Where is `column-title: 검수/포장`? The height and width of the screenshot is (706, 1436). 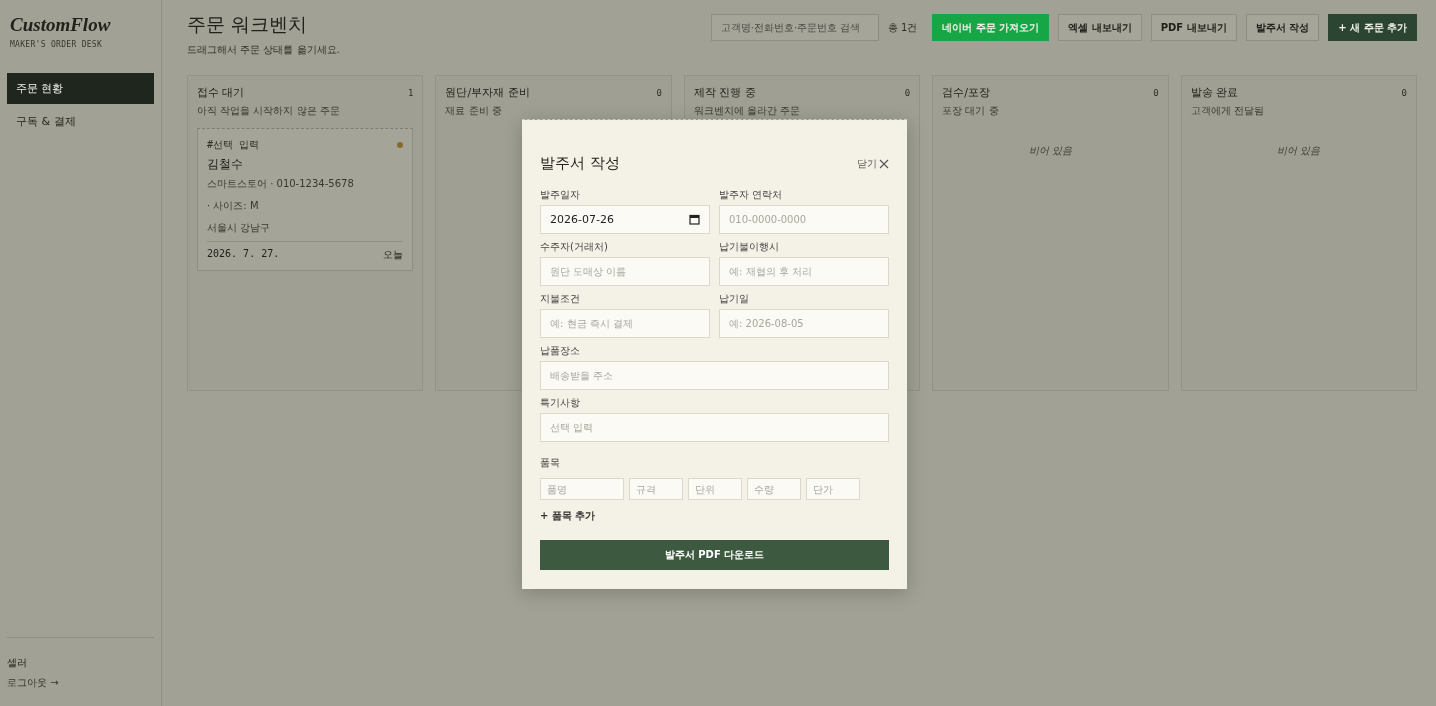
column-title: 검수/포장 is located at coordinates (966, 92).